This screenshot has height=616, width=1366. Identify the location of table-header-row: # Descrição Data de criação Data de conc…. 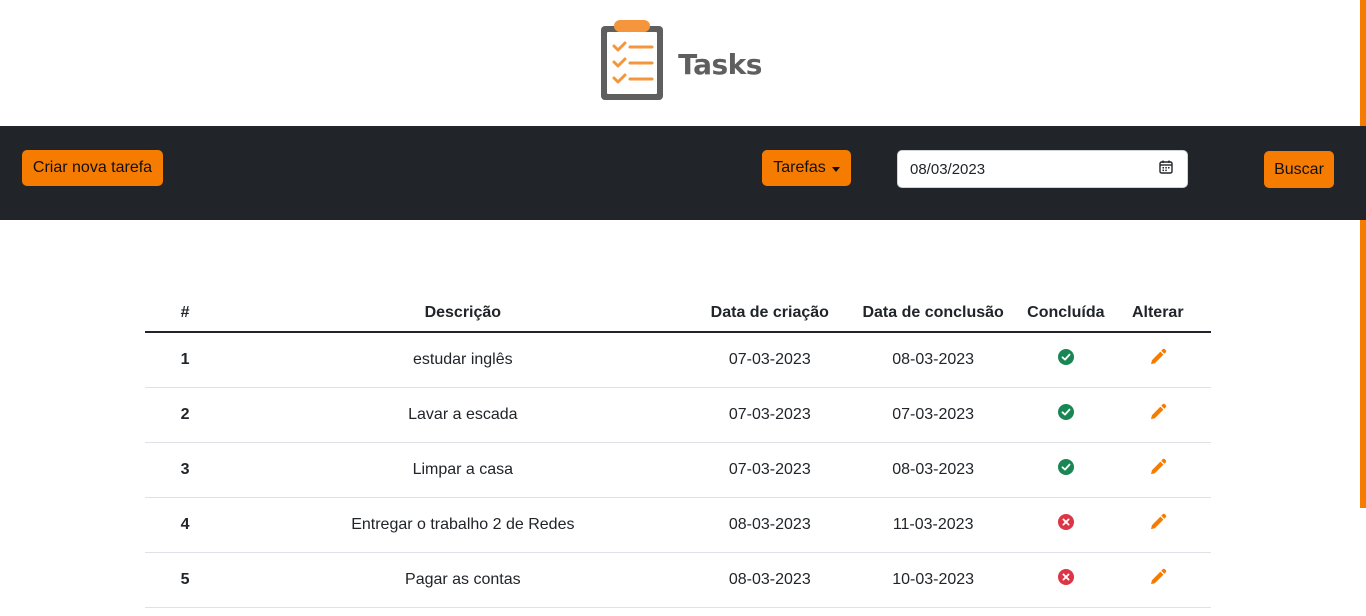
(678, 313).